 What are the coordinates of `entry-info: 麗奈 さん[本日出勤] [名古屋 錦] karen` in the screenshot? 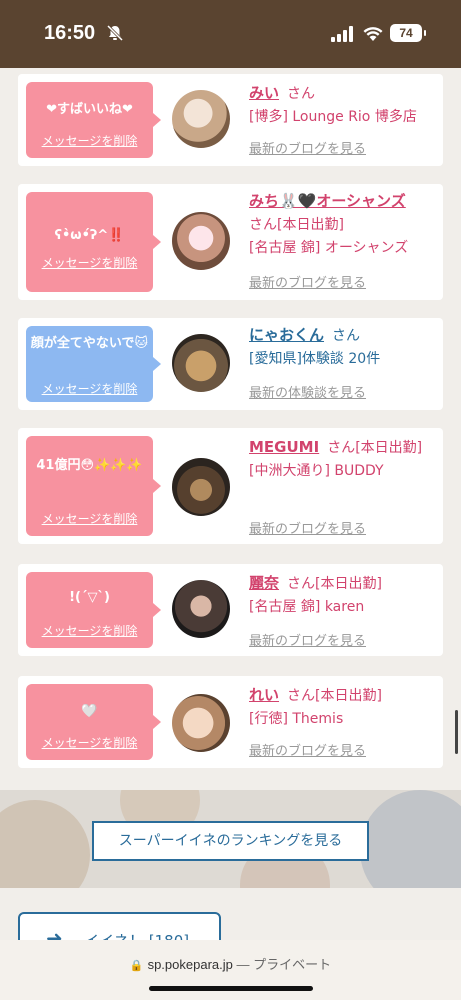 It's located at (343, 595).